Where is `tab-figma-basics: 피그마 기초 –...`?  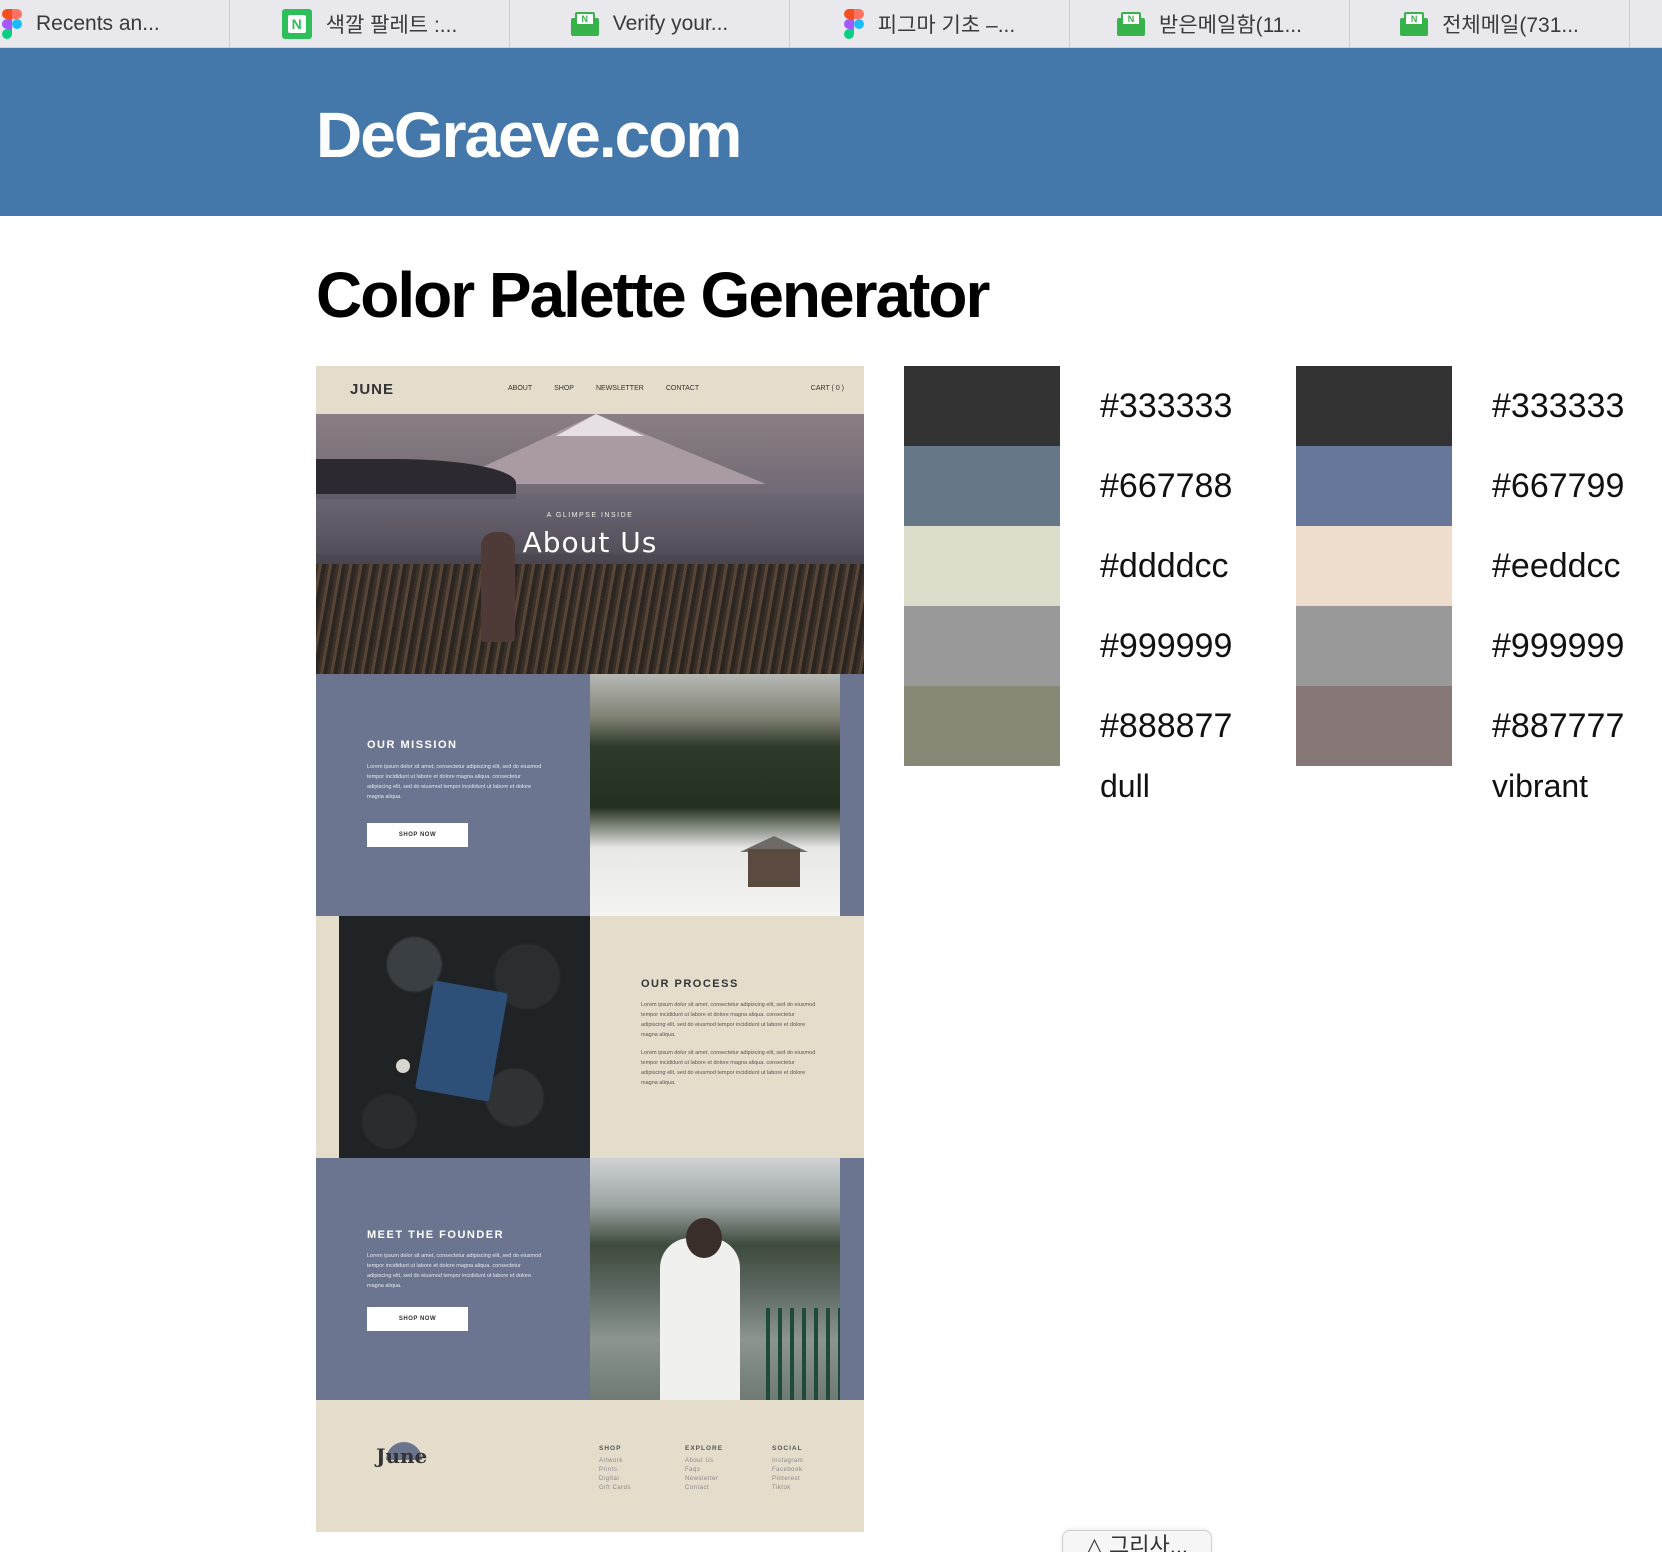 tab-figma-basics: 피그마 기초 –... is located at coordinates (930, 24).